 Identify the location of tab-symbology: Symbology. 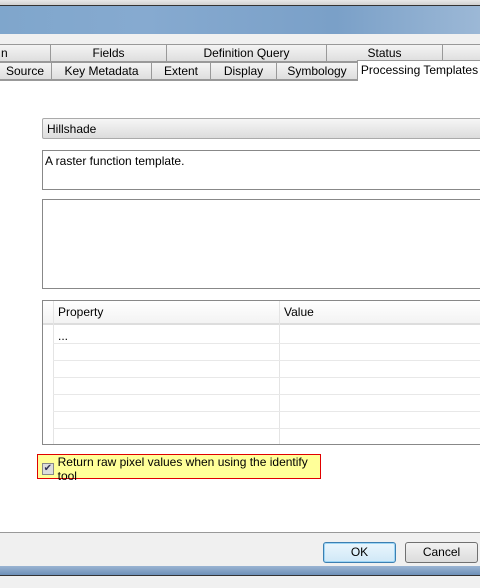
(317, 71).